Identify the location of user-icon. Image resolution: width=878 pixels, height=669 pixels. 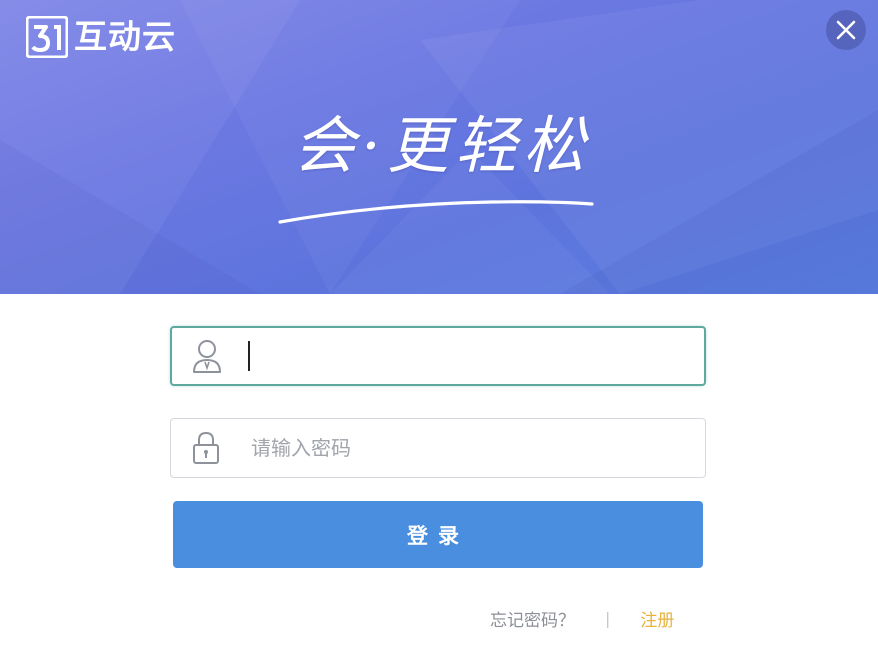
(207, 356).